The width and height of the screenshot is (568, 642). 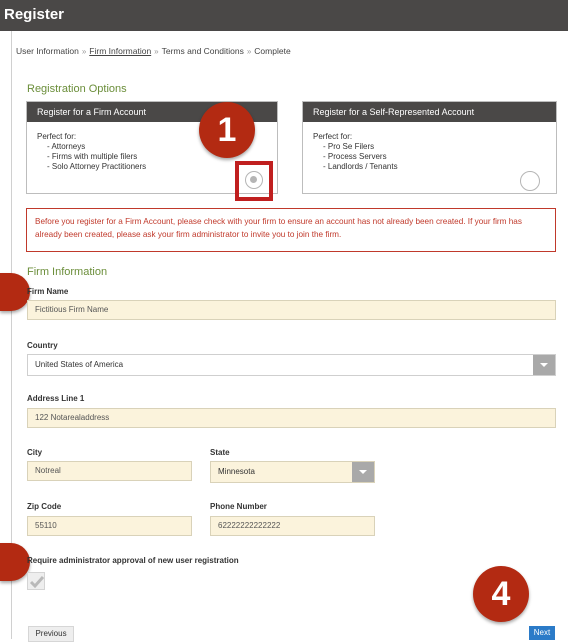 What do you see at coordinates (501, 594) in the screenshot?
I see `callout-badge-4: 4` at bounding box center [501, 594].